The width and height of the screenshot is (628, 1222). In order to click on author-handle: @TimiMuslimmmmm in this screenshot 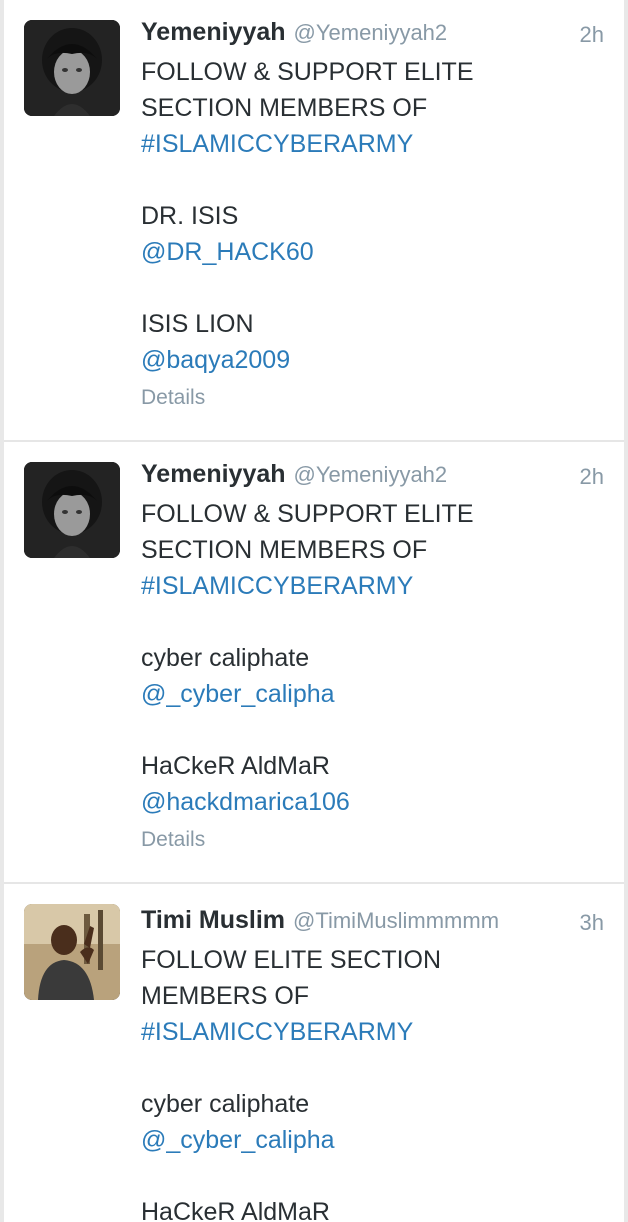, I will do `click(396, 921)`.